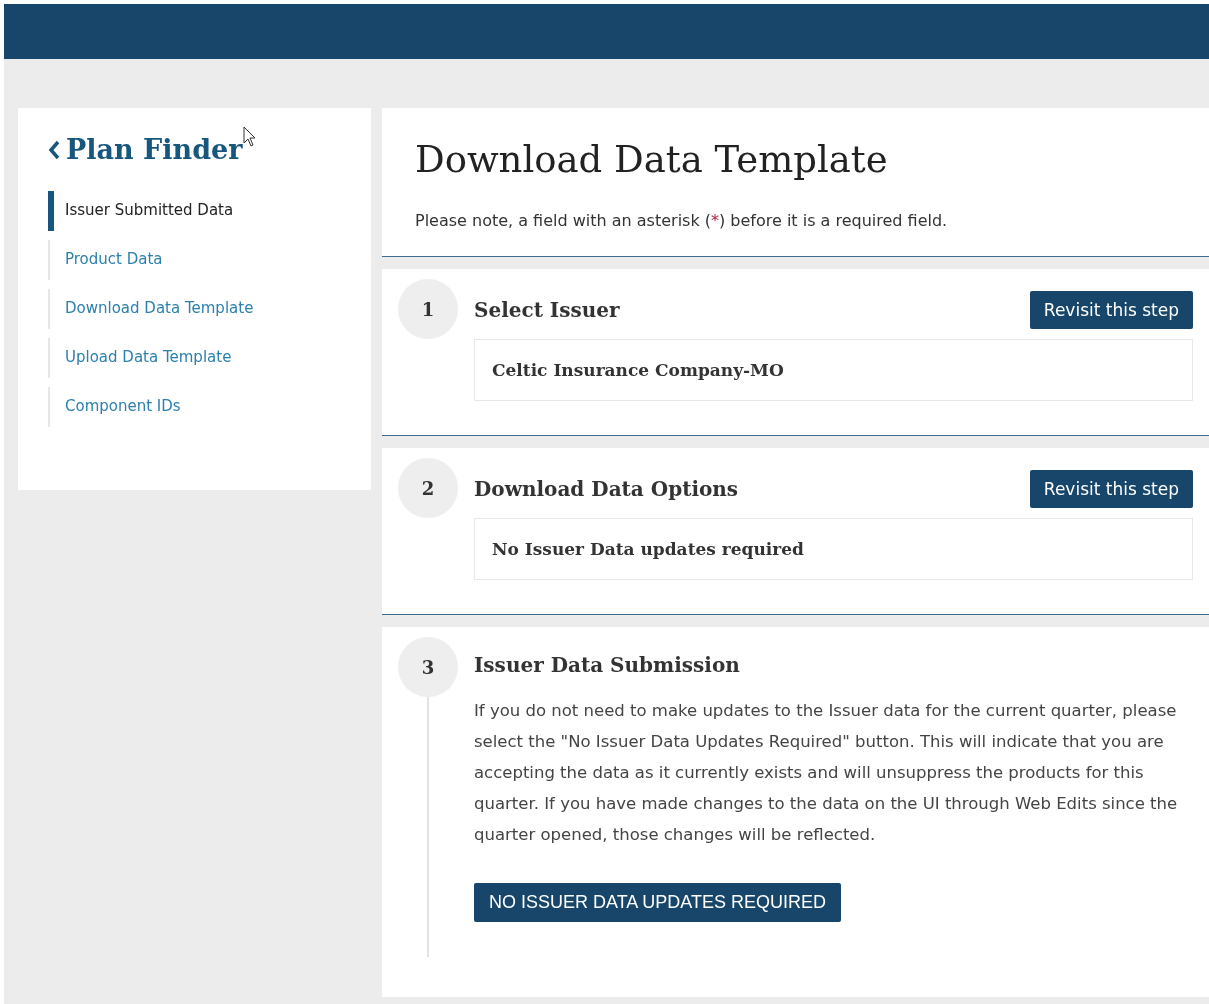  I want to click on nav-item: Product Data, so click(209, 260).